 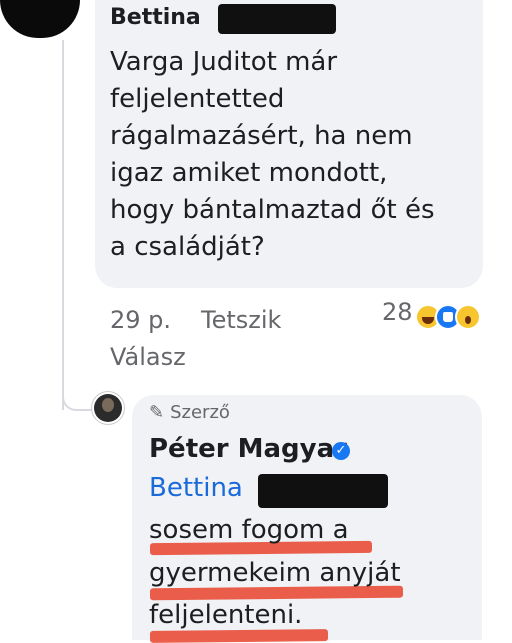 I want to click on reply-avatar, so click(x=108, y=408).